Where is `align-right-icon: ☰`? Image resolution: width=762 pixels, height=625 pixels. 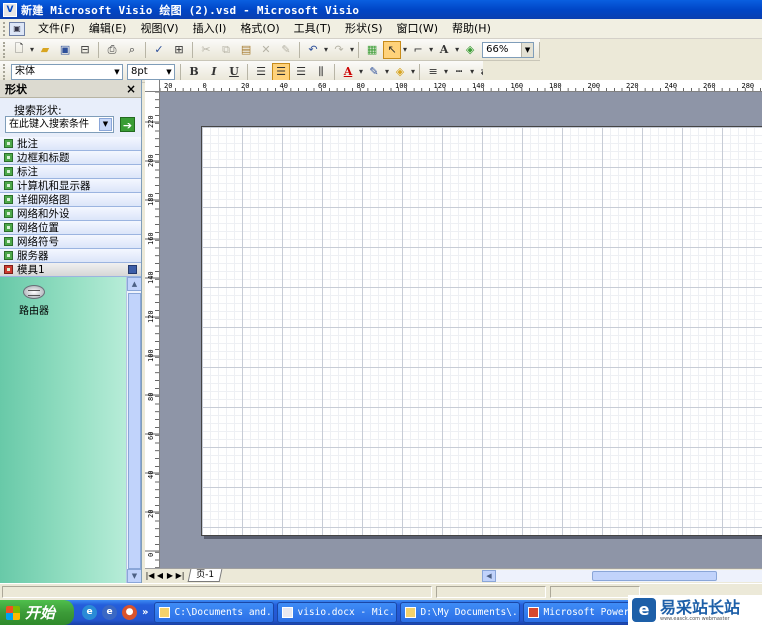 align-right-icon: ☰ is located at coordinates (301, 72).